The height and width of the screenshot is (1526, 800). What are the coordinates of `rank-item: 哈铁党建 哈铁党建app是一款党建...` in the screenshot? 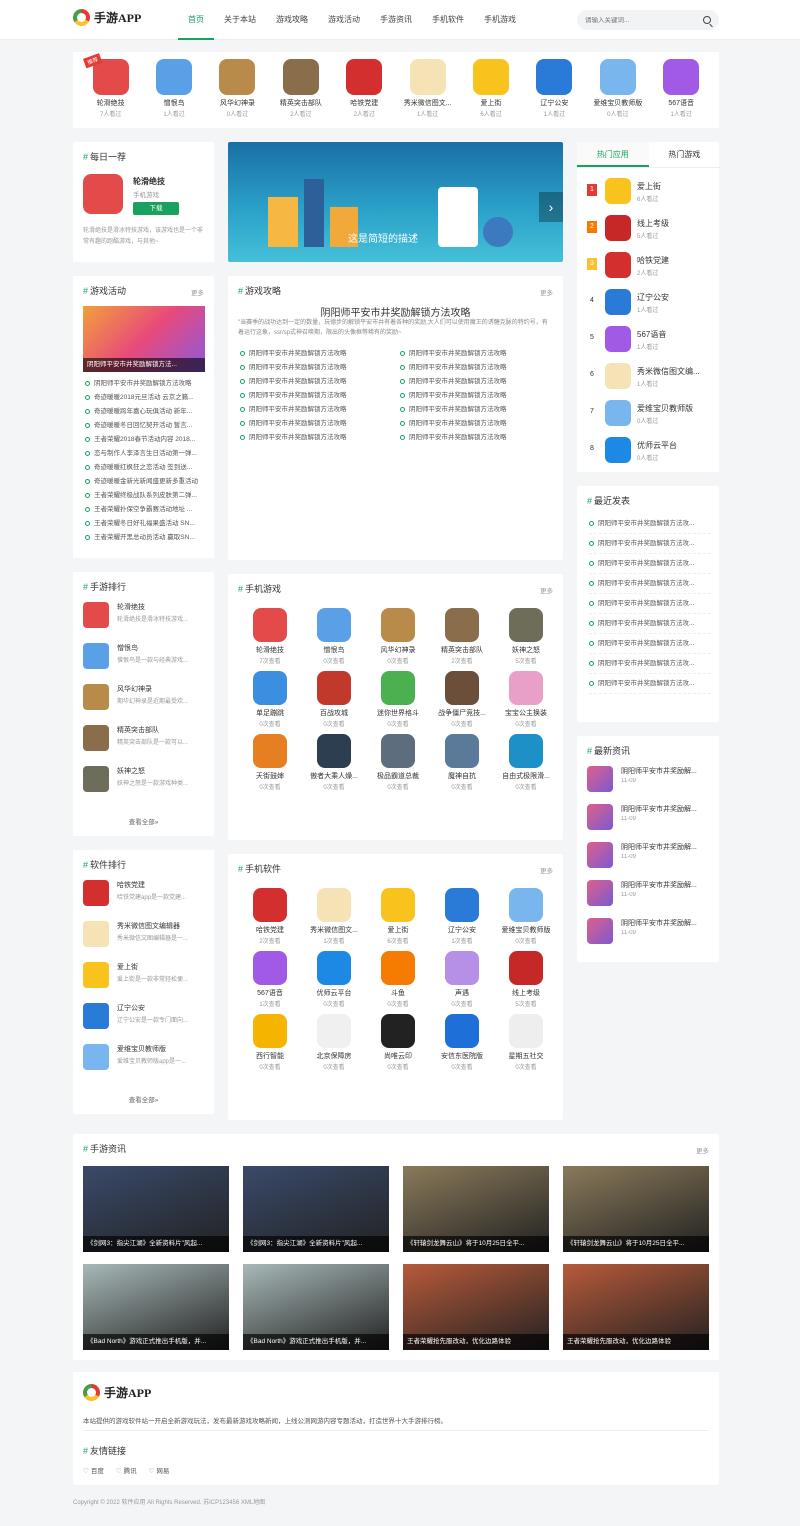 It's located at (150, 893).